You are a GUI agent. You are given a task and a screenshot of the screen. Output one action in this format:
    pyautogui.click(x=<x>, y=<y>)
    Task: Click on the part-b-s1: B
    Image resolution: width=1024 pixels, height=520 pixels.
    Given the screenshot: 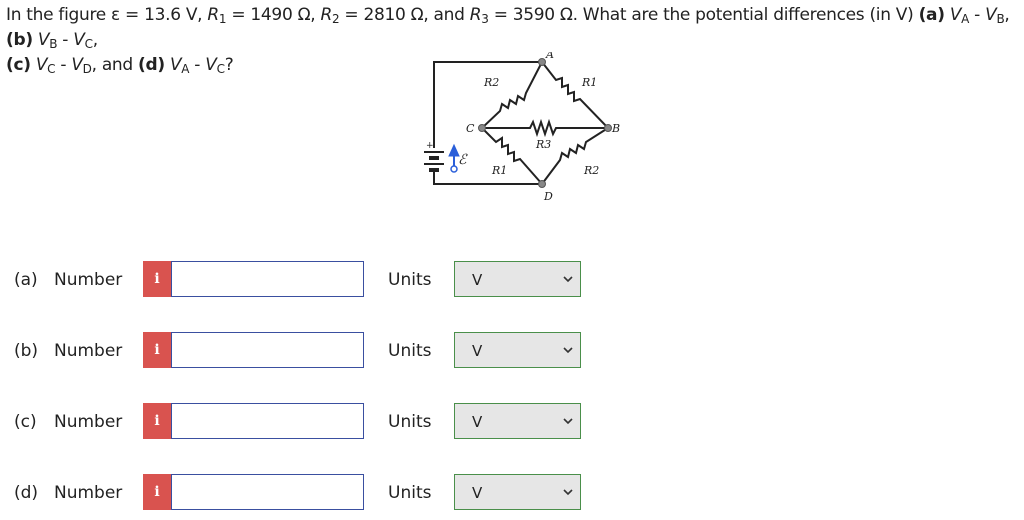 What is the action you would take?
    pyautogui.click(x=53, y=44)
    